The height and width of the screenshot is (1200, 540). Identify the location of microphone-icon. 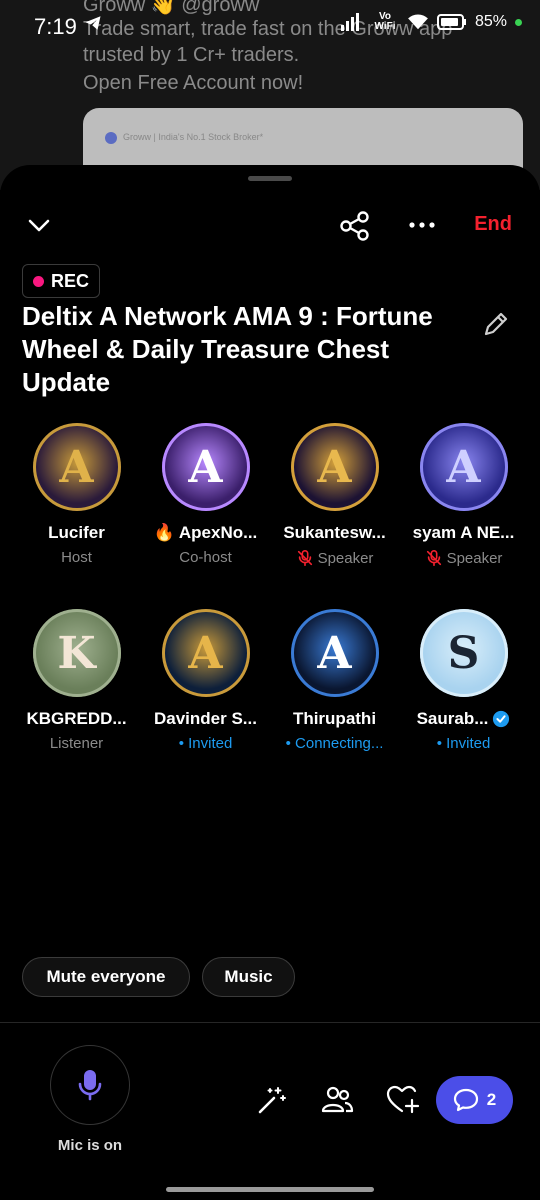
(90, 1085).